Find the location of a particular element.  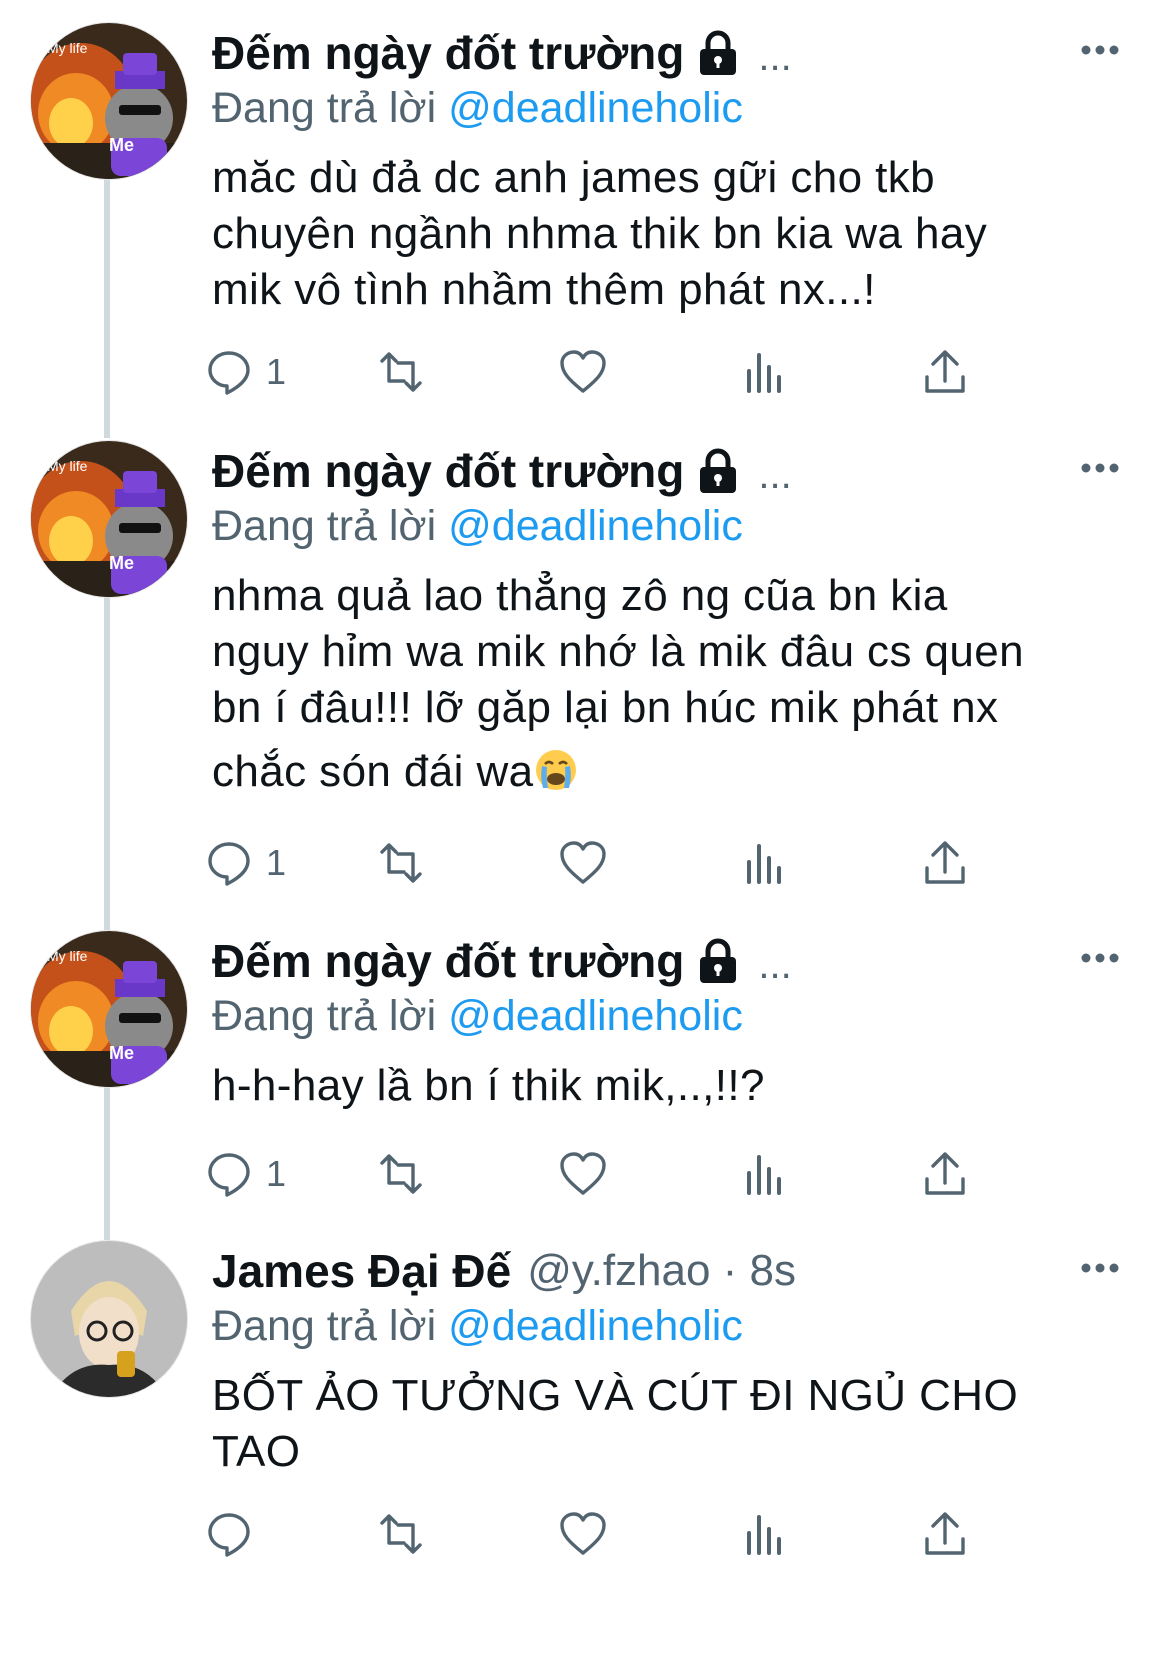

author-name: James Đại Đế is located at coordinates (361, 1271).